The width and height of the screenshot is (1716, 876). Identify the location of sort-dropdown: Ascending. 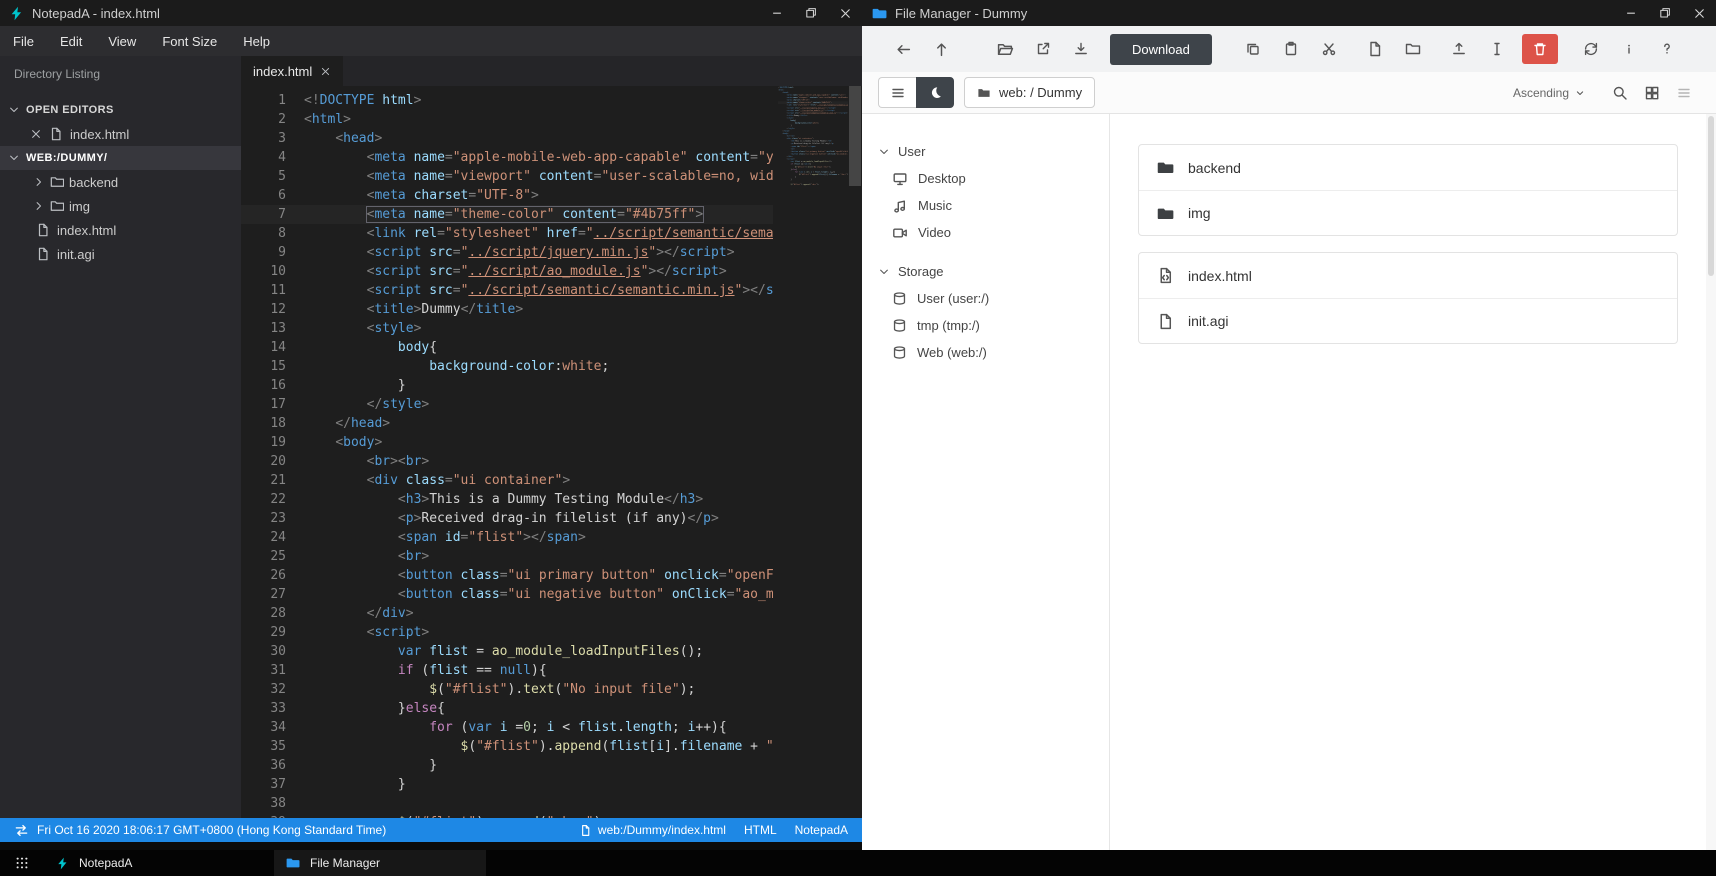
(1549, 93).